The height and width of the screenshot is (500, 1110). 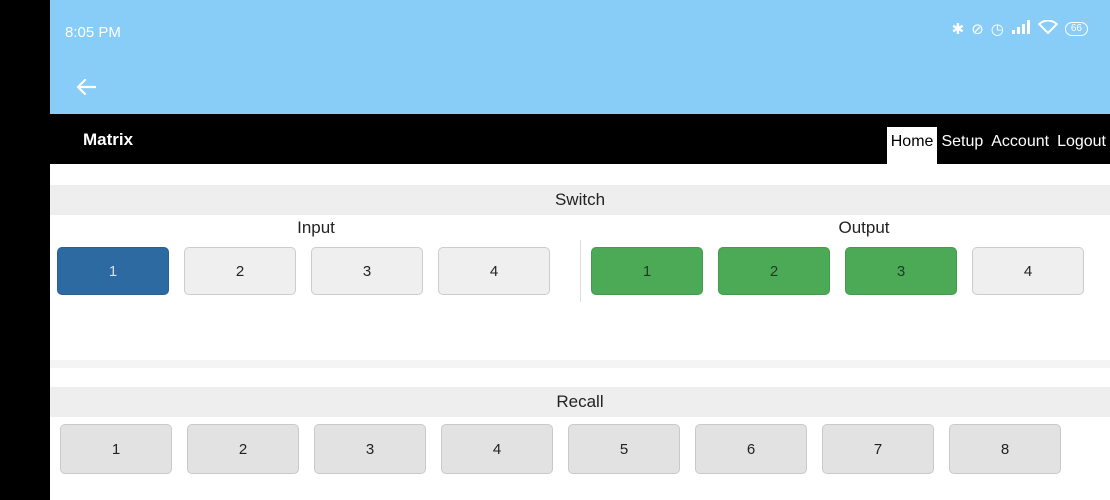 I want to click on brand-title: Matrix, so click(x=108, y=139).